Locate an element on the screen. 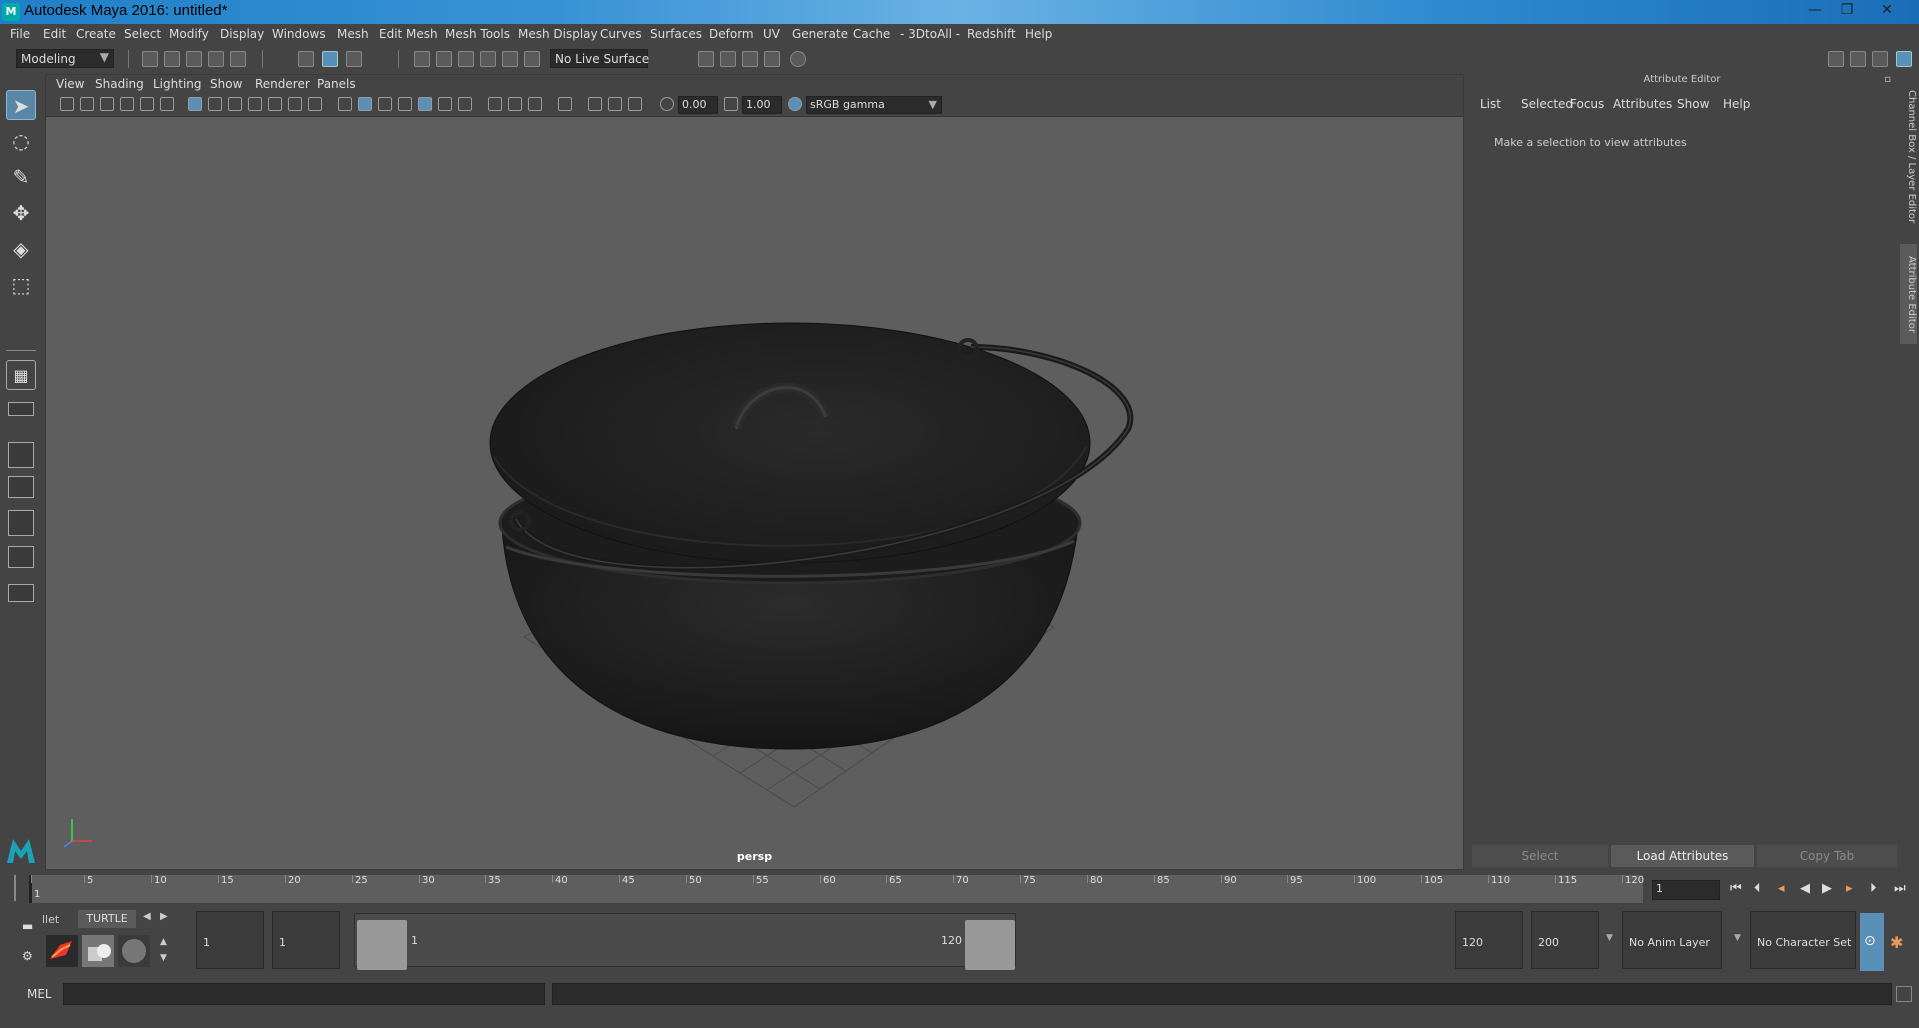  xray-icon is located at coordinates (595, 104).